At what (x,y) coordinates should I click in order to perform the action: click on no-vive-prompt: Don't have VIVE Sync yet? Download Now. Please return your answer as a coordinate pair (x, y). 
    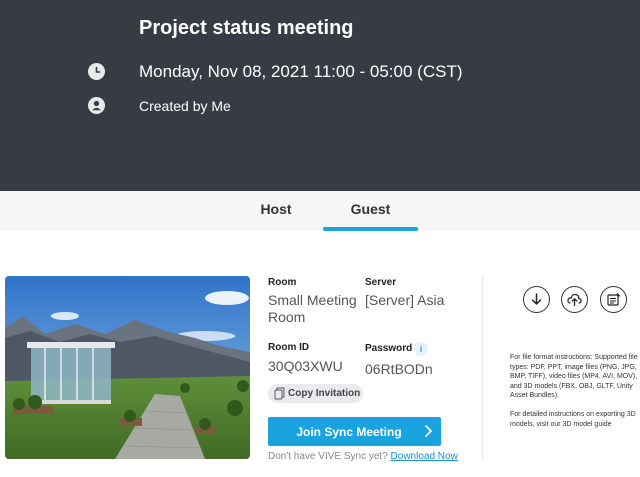
    Looking at the image, I should click on (363, 456).